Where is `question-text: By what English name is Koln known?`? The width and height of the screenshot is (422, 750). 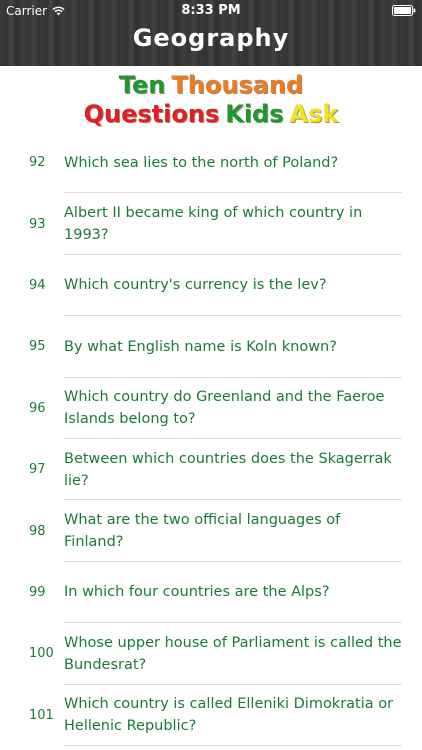 question-text: By what English name is Koln known? is located at coordinates (200, 346).